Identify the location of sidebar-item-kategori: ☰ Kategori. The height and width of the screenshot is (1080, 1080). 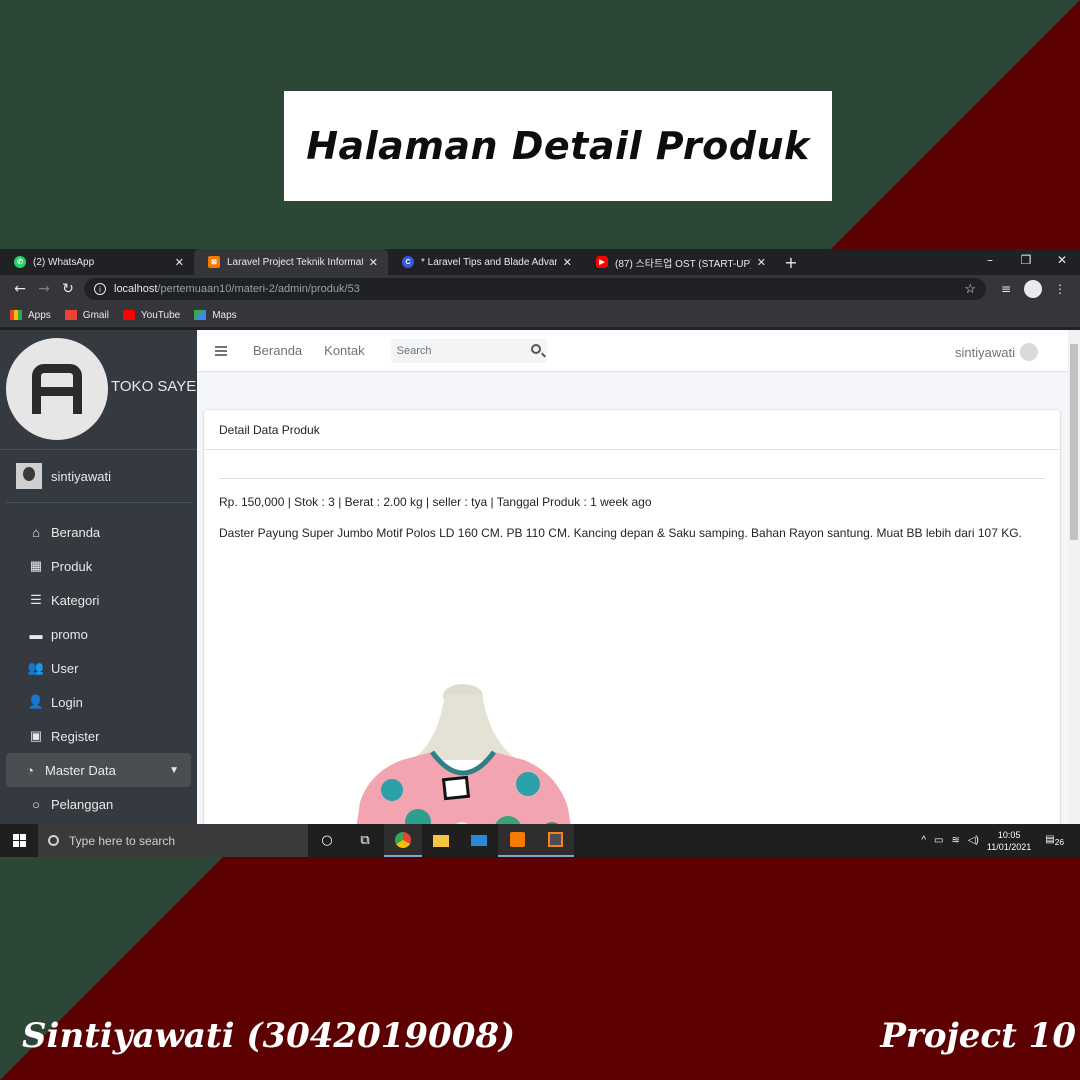
(98, 600).